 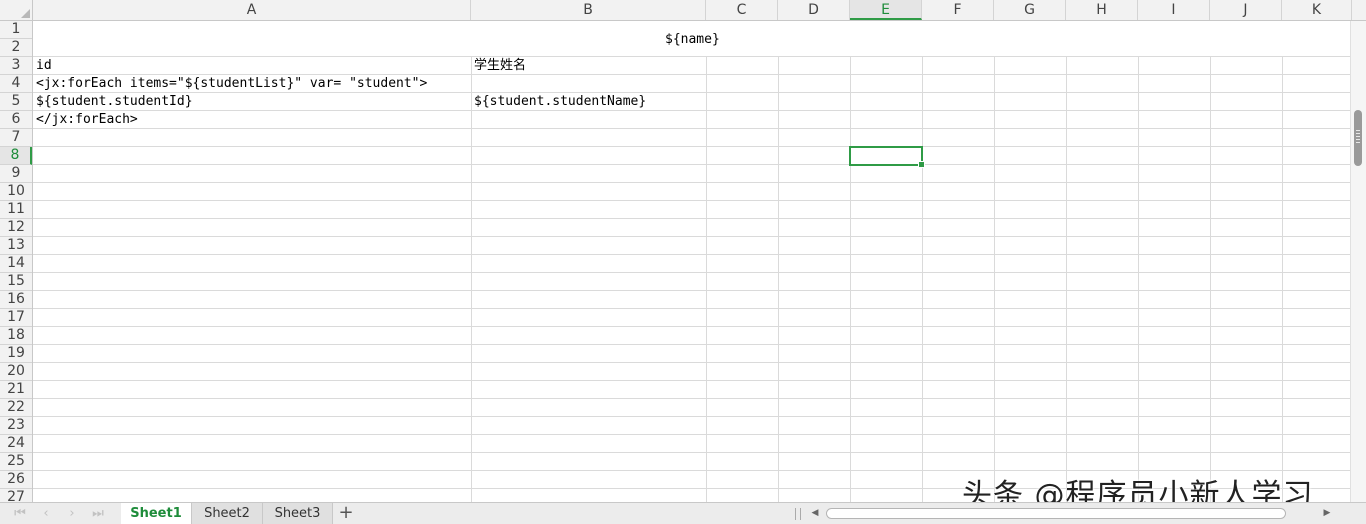 I want to click on watermark-text: 头条 @程序员小新人学习, so click(x=1138, y=490).